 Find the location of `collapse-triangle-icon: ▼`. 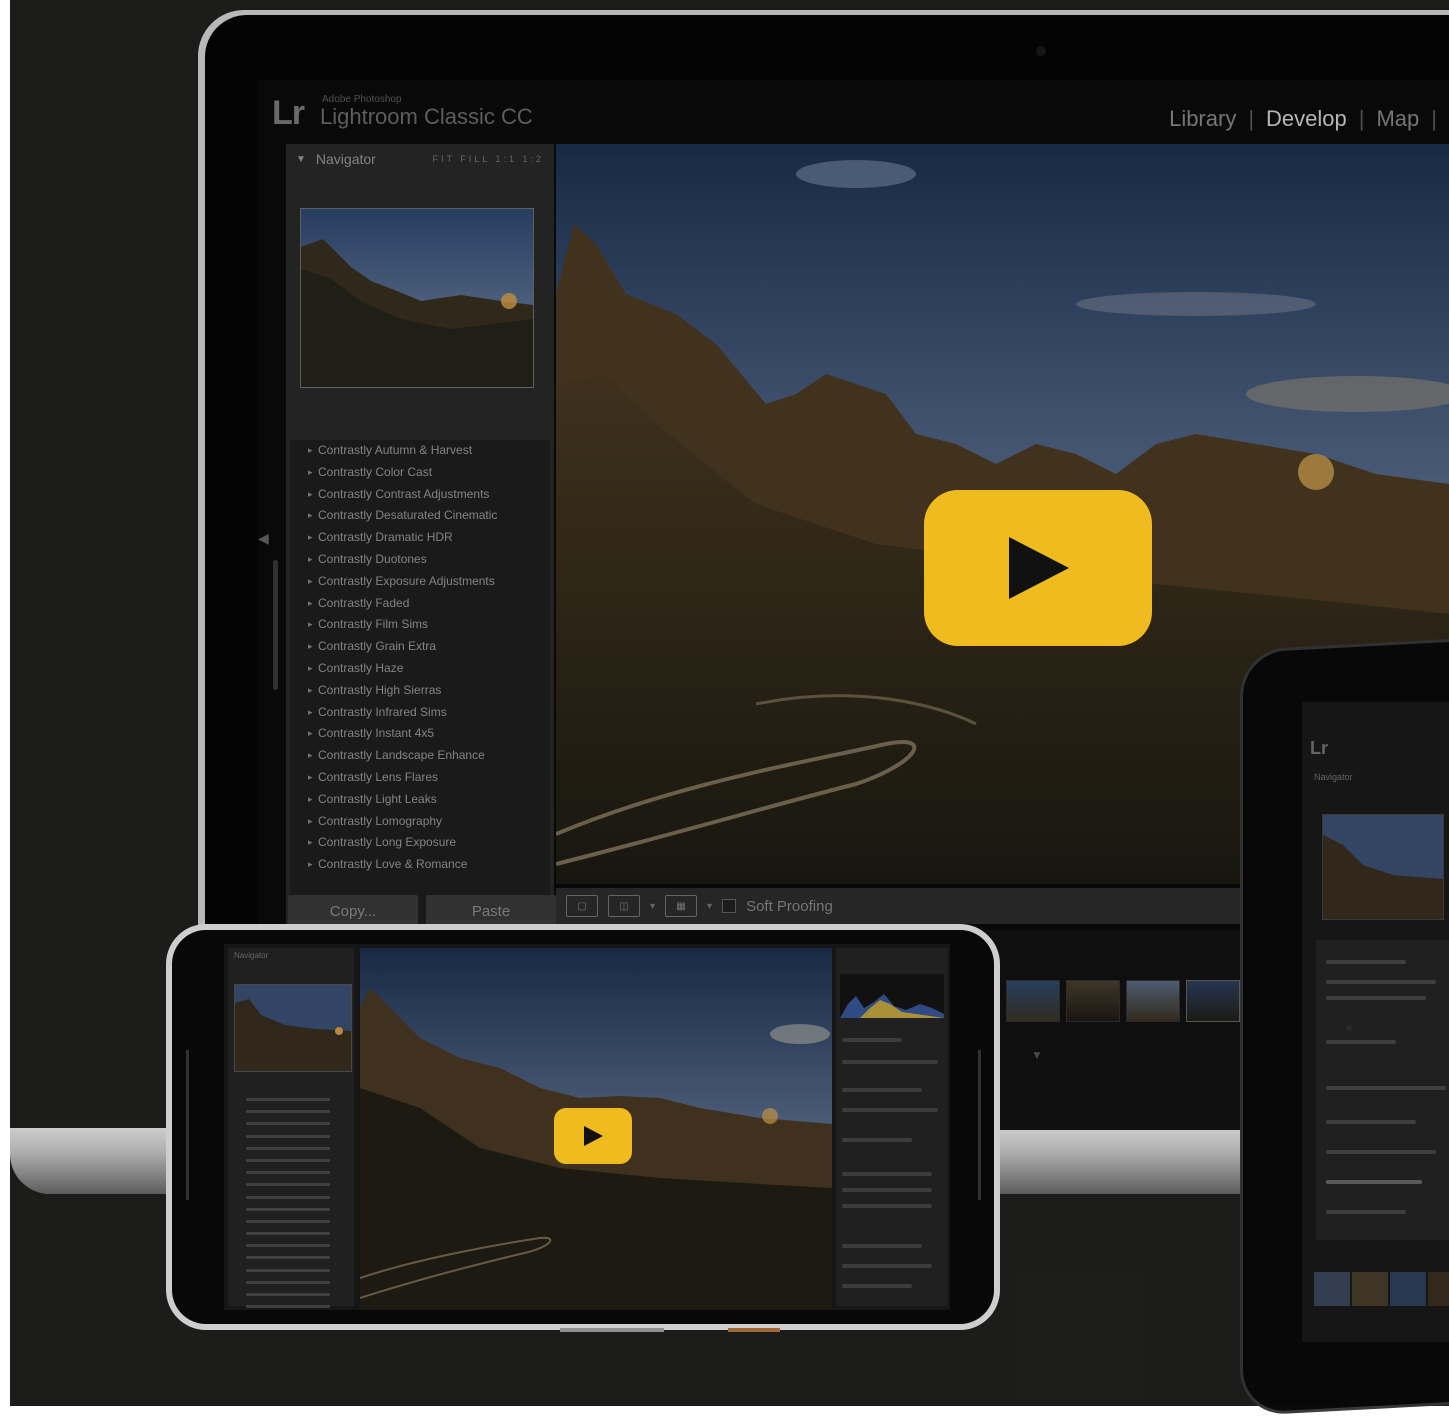

collapse-triangle-icon: ▼ is located at coordinates (301, 159).